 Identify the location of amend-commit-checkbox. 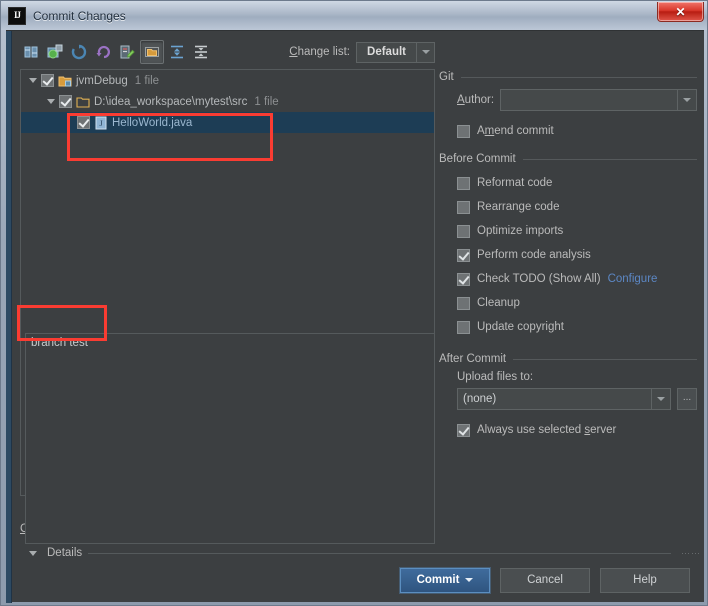
(463, 131).